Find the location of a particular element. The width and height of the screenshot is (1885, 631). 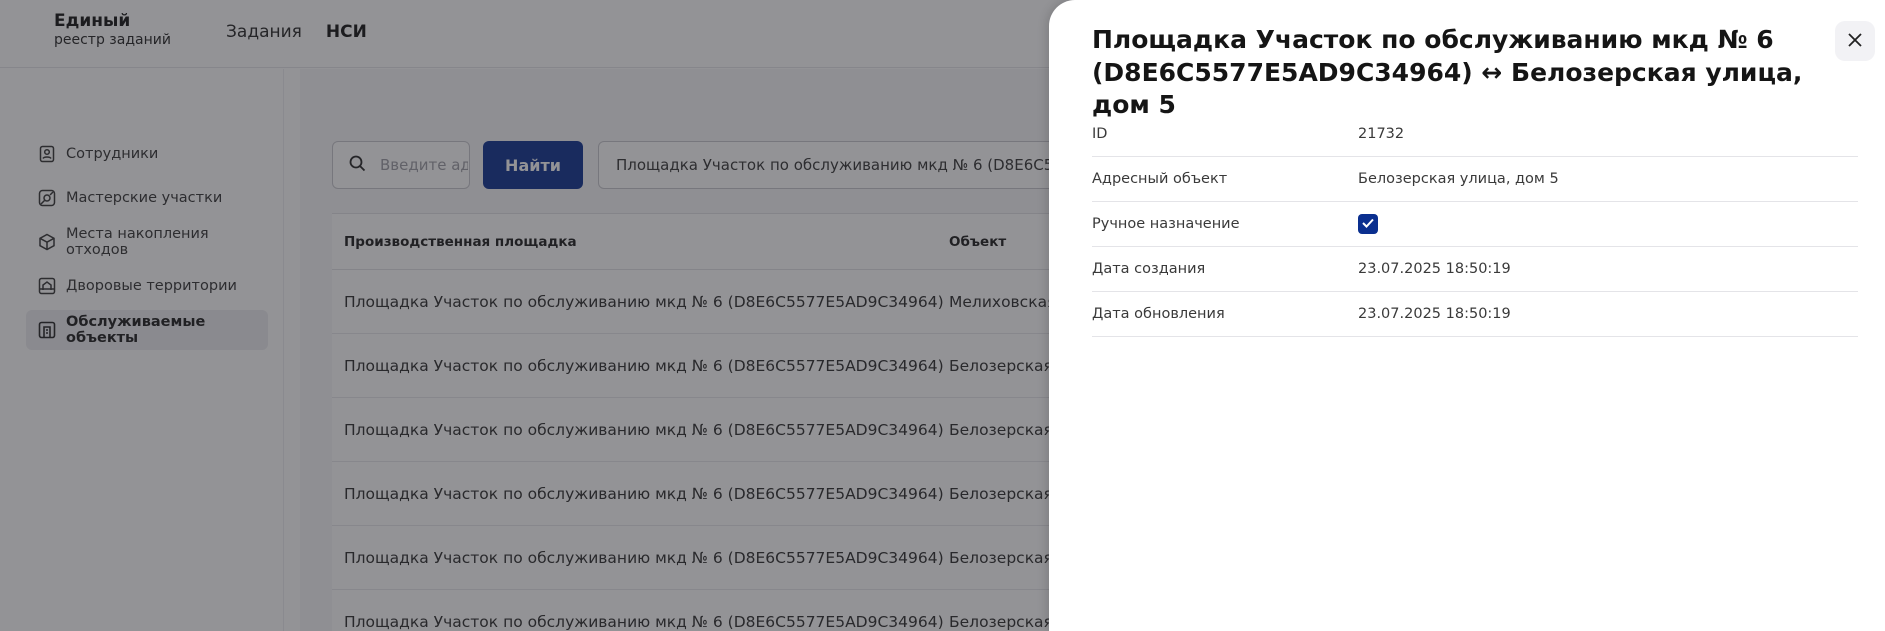

property-label: Дата создания is located at coordinates (1149, 269).